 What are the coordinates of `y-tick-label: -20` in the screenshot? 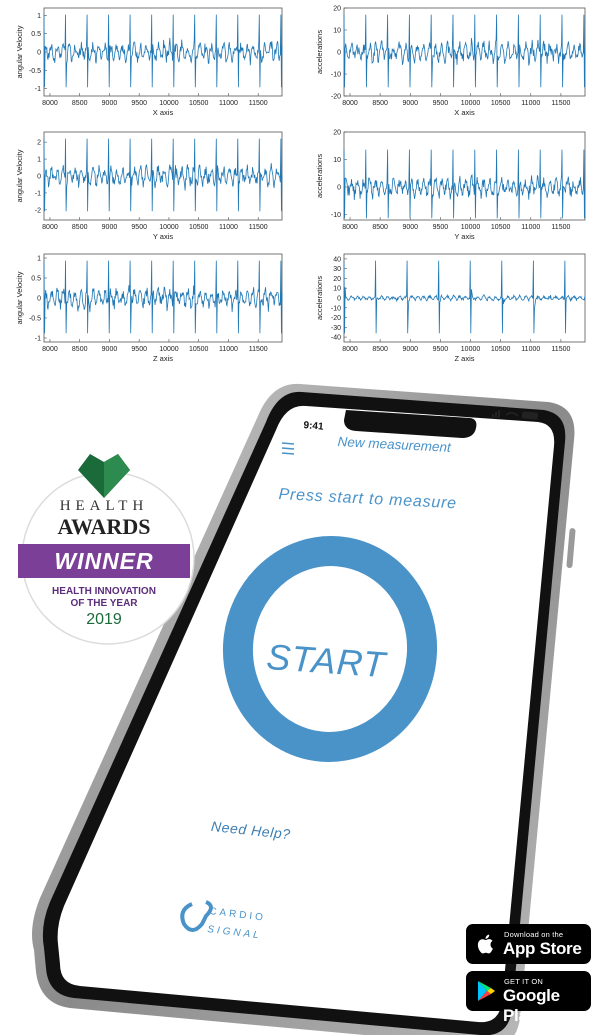 It's located at (336, 97).